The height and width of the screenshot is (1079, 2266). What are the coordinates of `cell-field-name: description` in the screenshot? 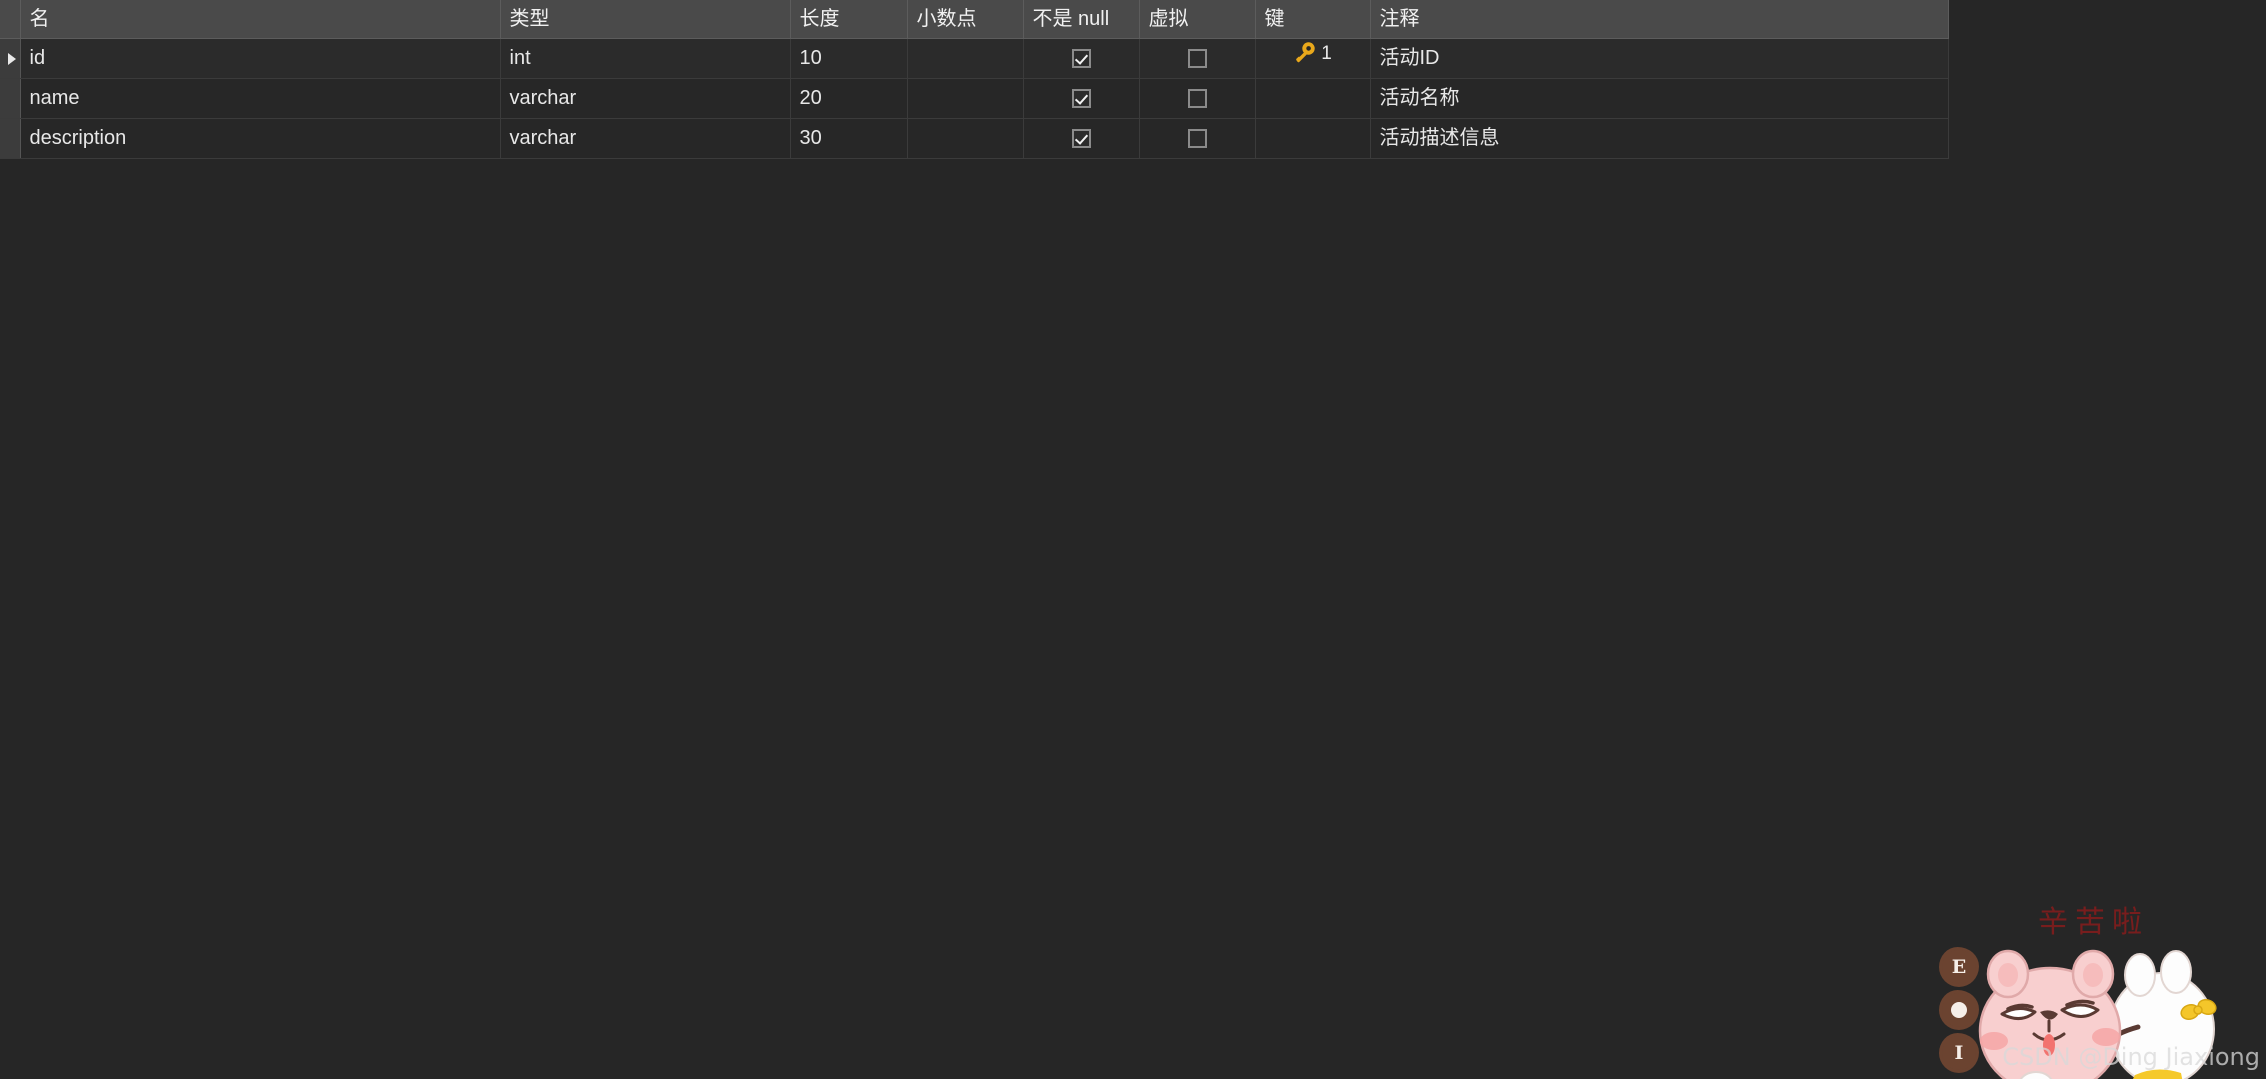 It's located at (260, 138).